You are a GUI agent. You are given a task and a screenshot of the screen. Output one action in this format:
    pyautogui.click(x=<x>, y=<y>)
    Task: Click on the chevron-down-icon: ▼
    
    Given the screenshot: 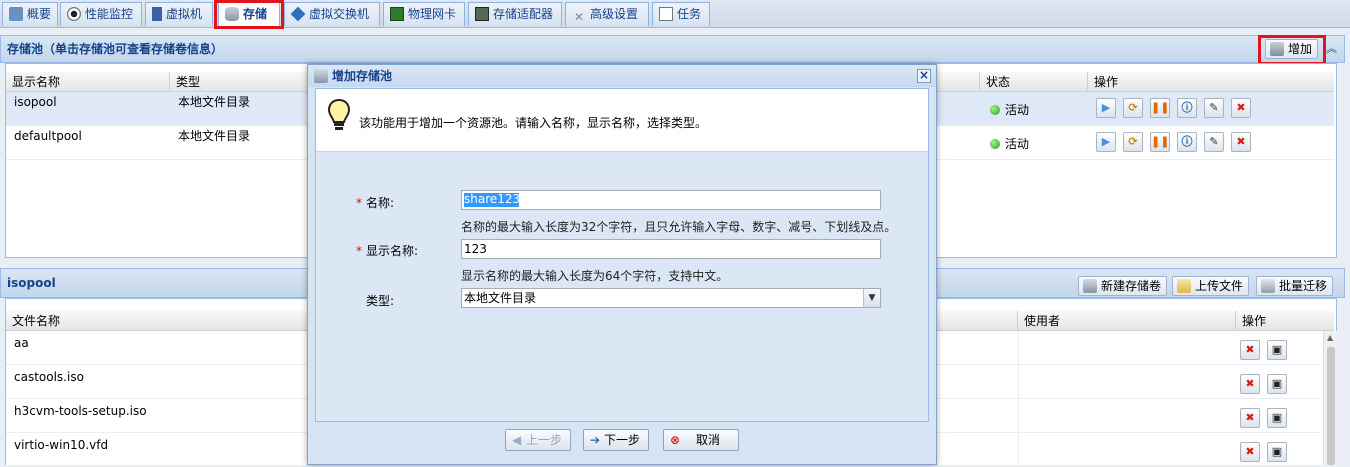 What is the action you would take?
    pyautogui.click(x=871, y=298)
    